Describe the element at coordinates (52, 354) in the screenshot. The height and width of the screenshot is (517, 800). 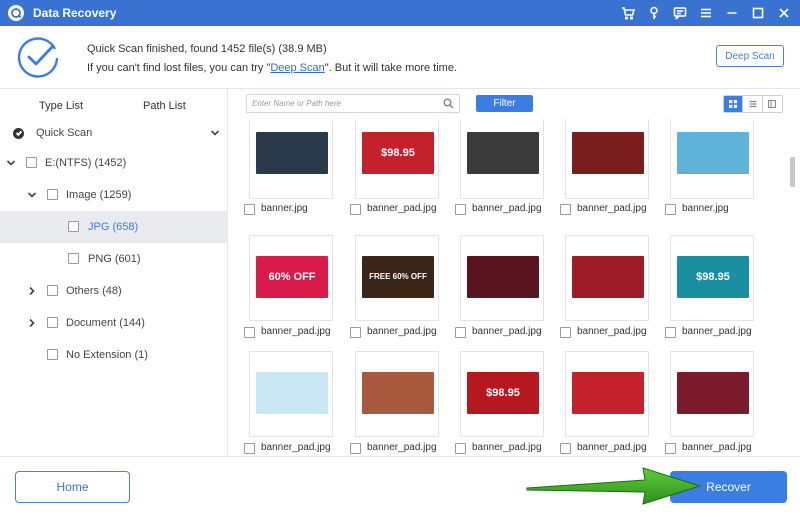
I see `no-extension-checkbox` at that location.